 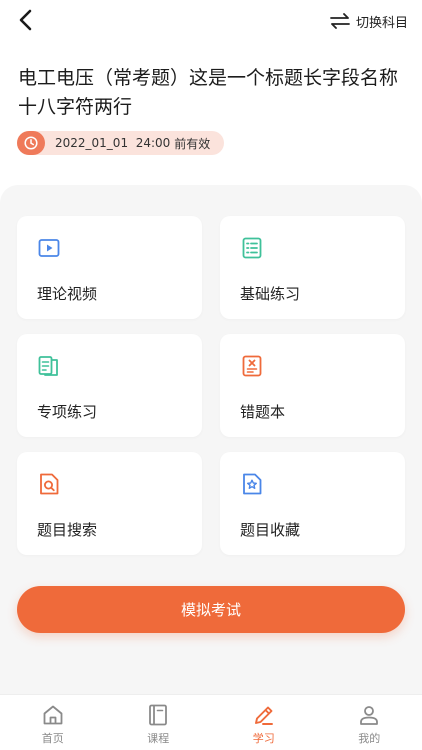 What do you see at coordinates (252, 484) in the screenshot?
I see `star-doc-icon` at bounding box center [252, 484].